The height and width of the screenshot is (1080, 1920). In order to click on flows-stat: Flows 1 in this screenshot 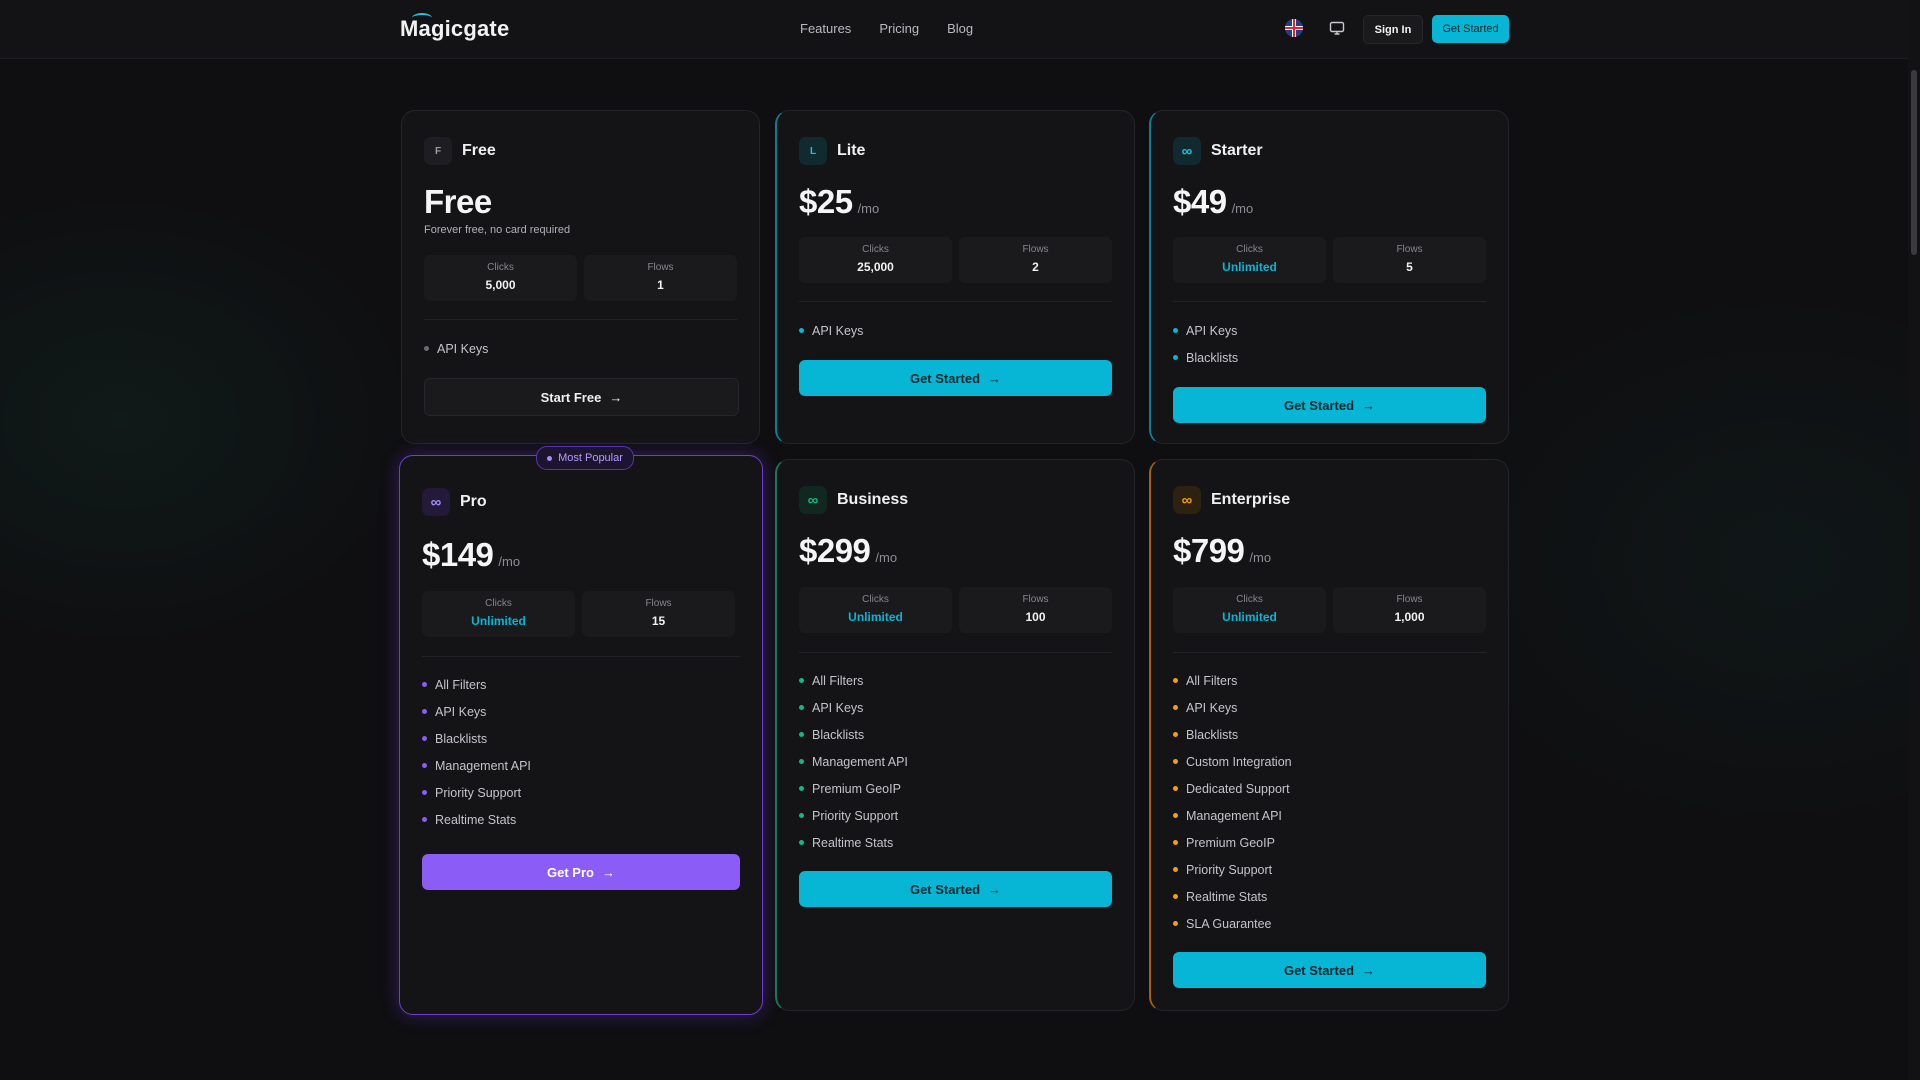, I will do `click(660, 278)`.